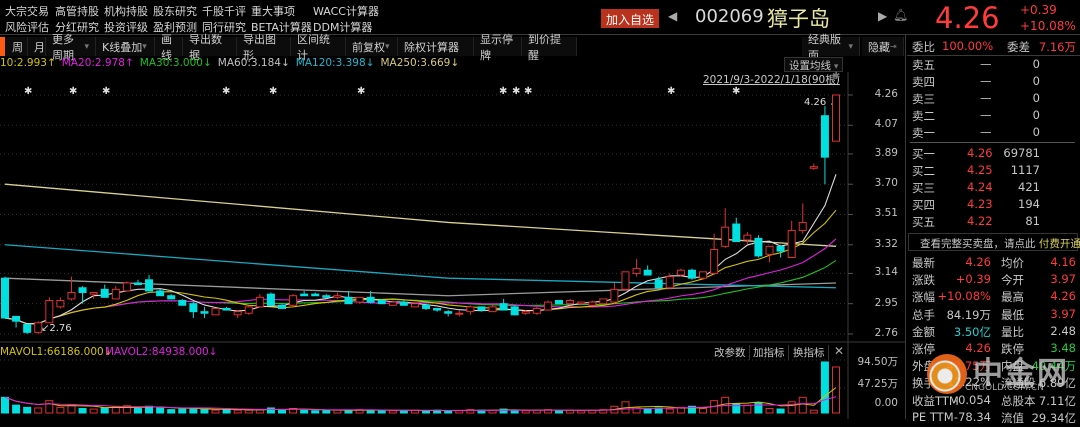  I want to click on sell-row: 卖五 — 0, so click(994, 65).